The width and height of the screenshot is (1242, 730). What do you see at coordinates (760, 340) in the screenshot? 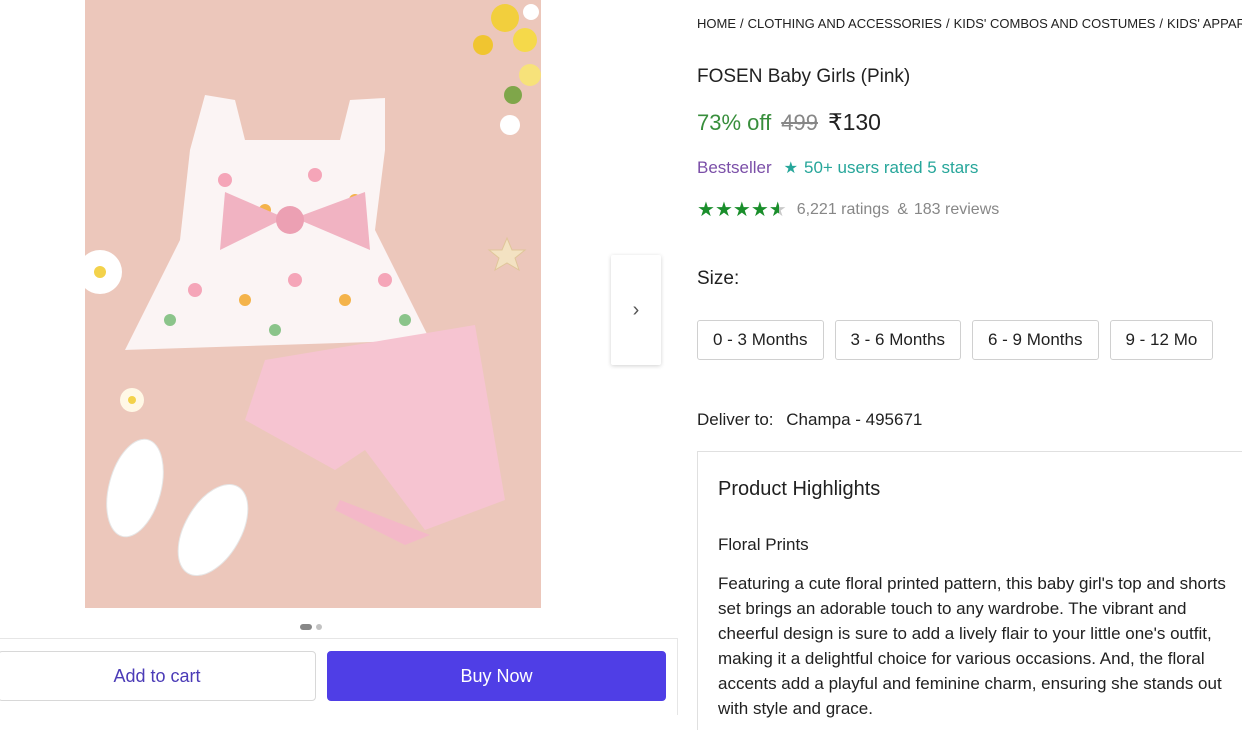
I see `size-option-0-3: 0 - 3 Months` at bounding box center [760, 340].